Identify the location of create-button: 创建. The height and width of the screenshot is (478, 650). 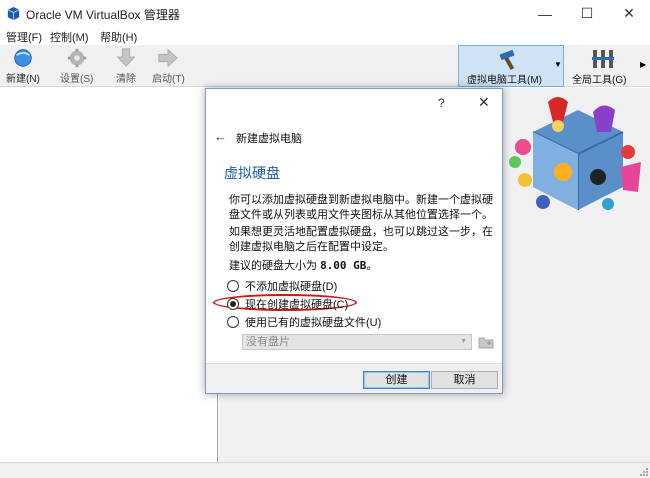
(396, 380).